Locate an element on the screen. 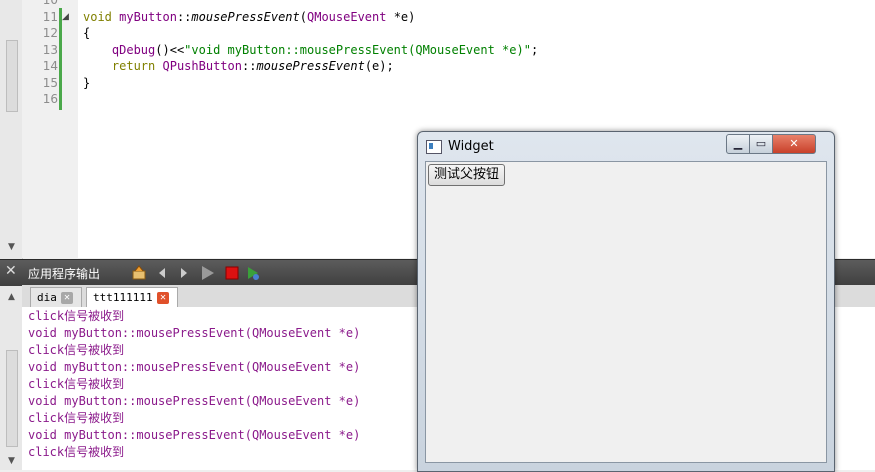 The width and height of the screenshot is (875, 472). window-app-icon is located at coordinates (434, 147).